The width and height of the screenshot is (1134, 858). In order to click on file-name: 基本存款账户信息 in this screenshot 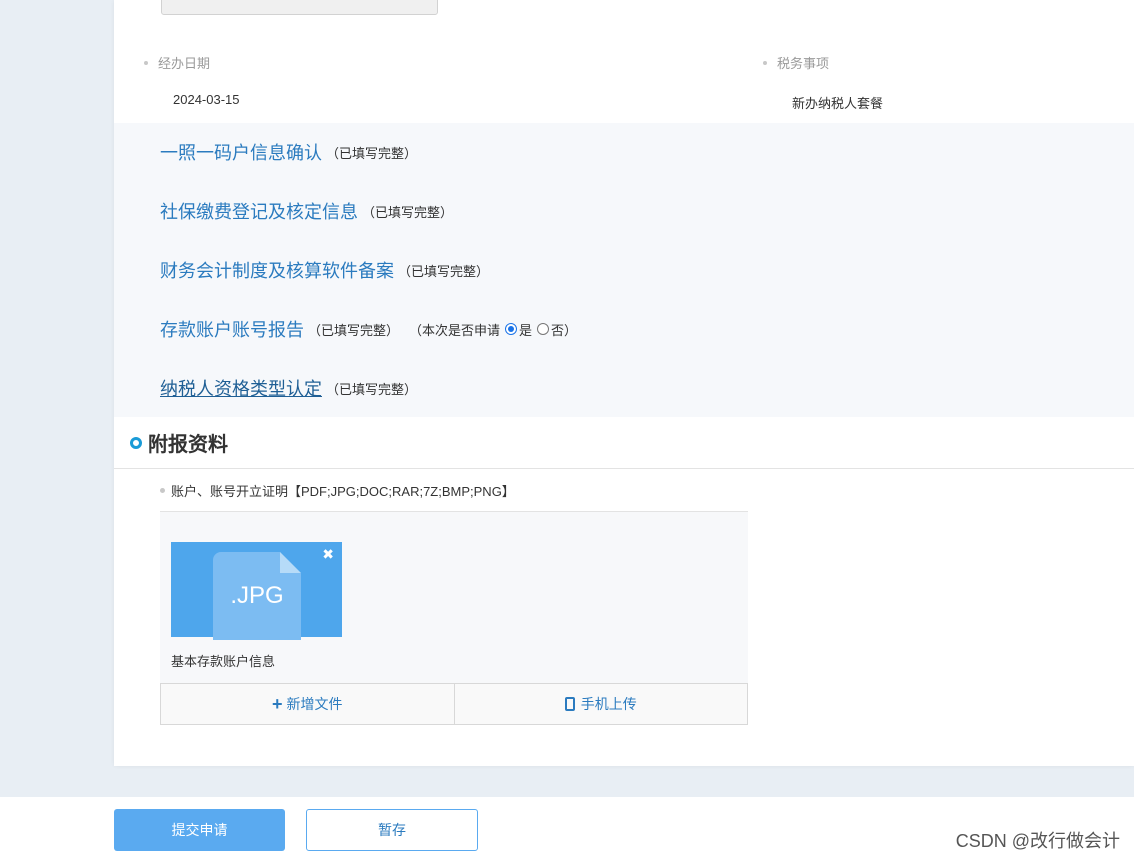, I will do `click(223, 661)`.